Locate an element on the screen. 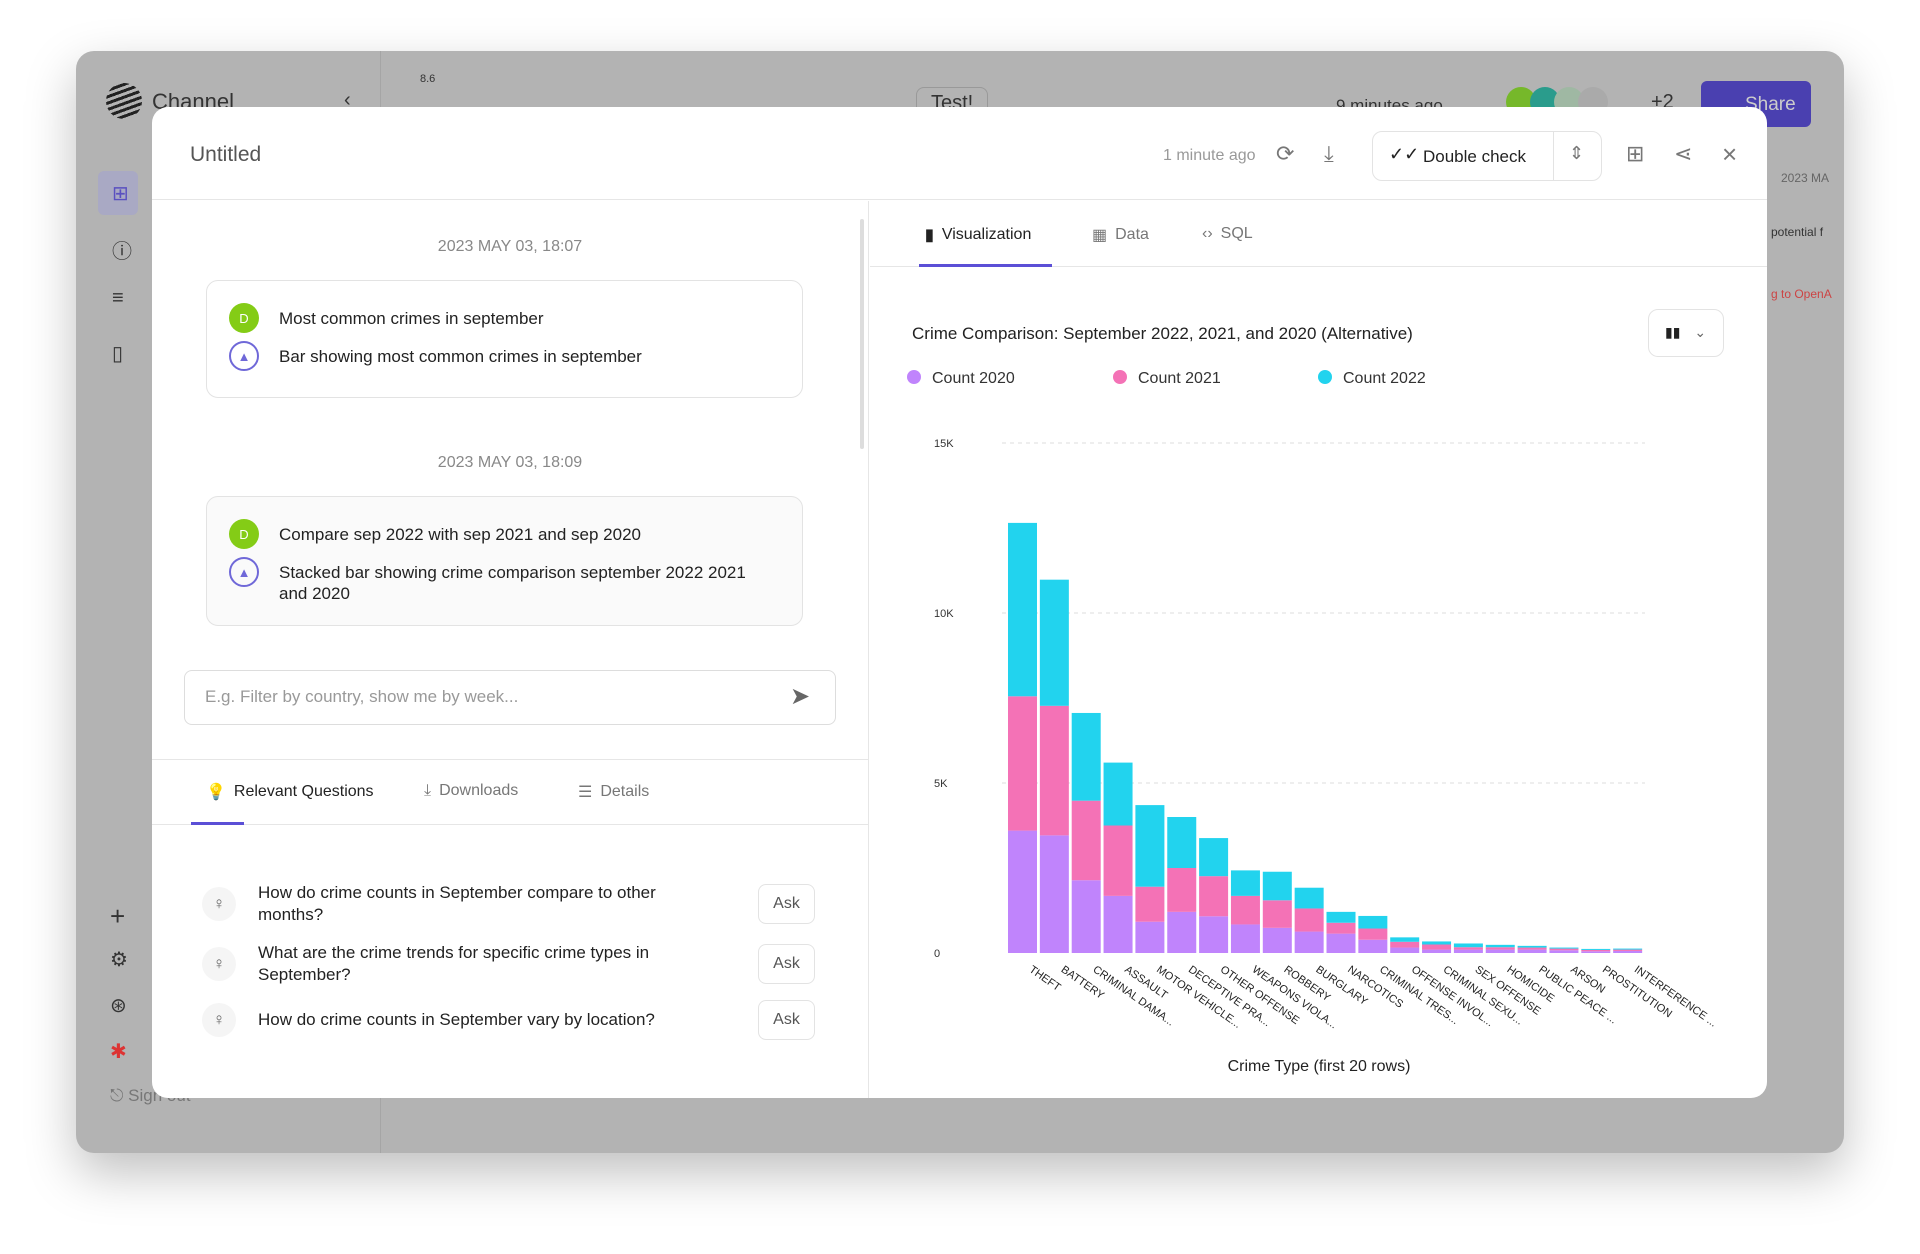 The height and width of the screenshot is (1254, 1920). tab-label: Details is located at coordinates (625, 791).